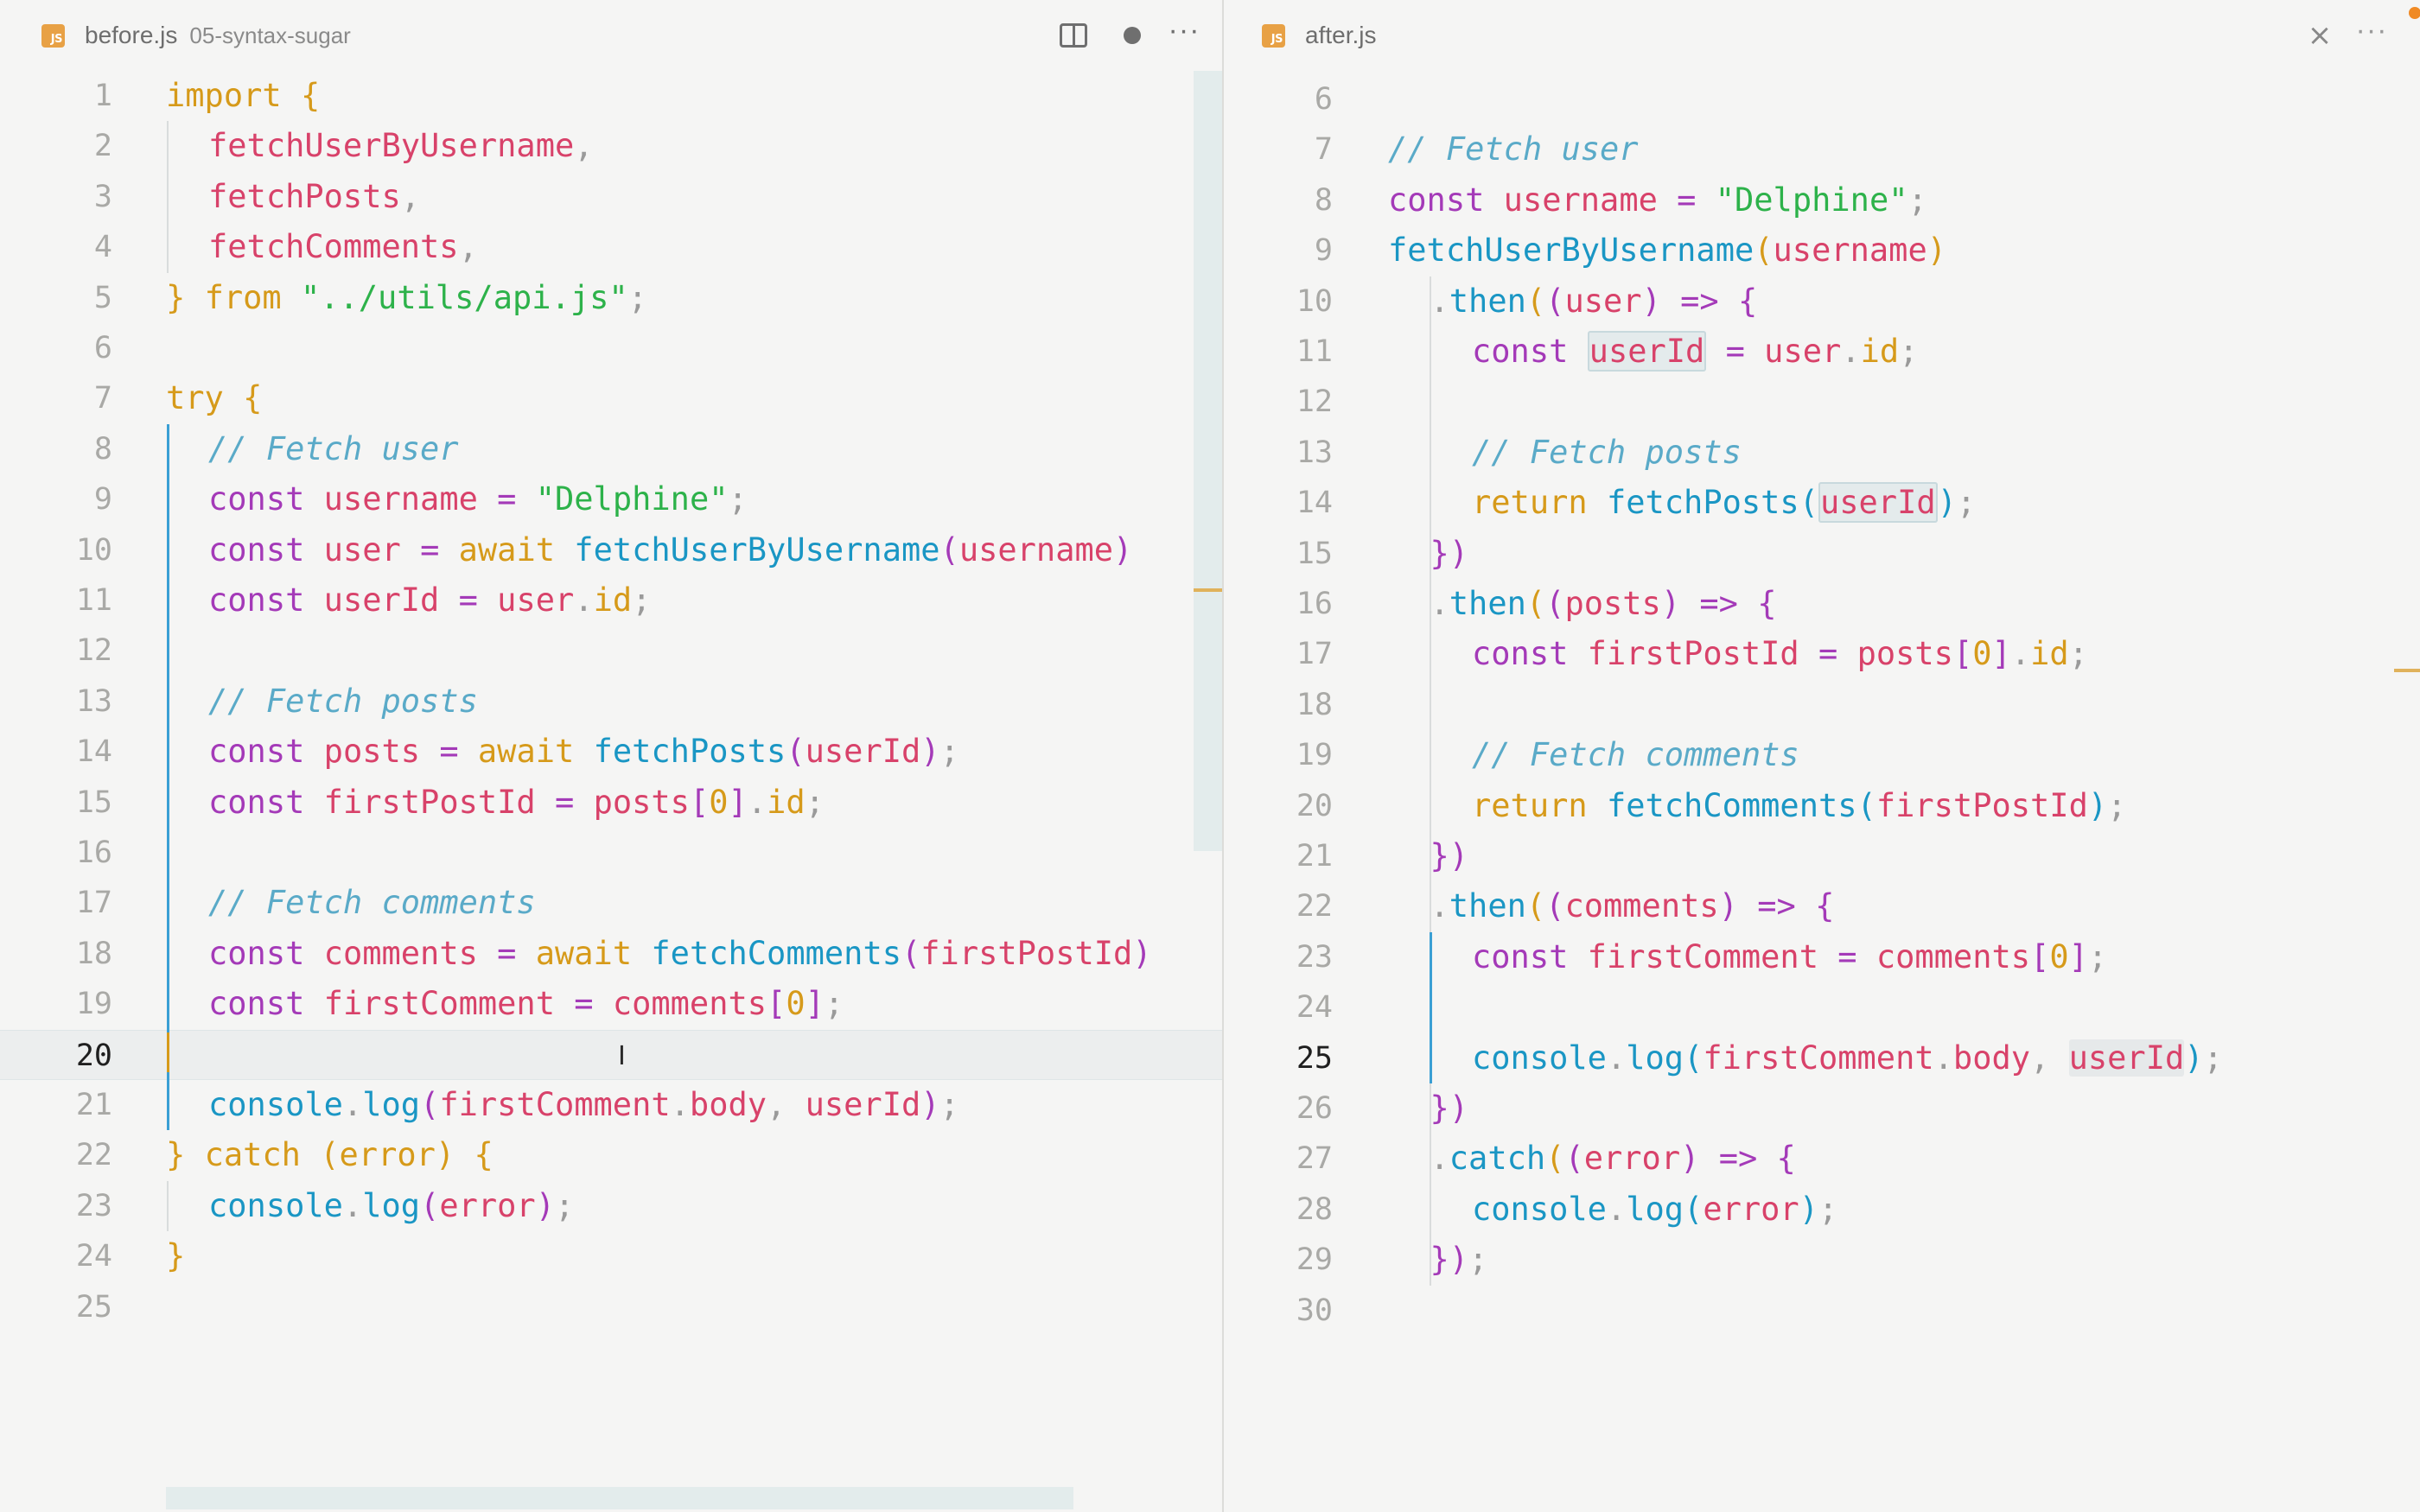 The height and width of the screenshot is (1512, 2420). I want to click on code-line: 17 // Fetch comments, so click(611, 903).